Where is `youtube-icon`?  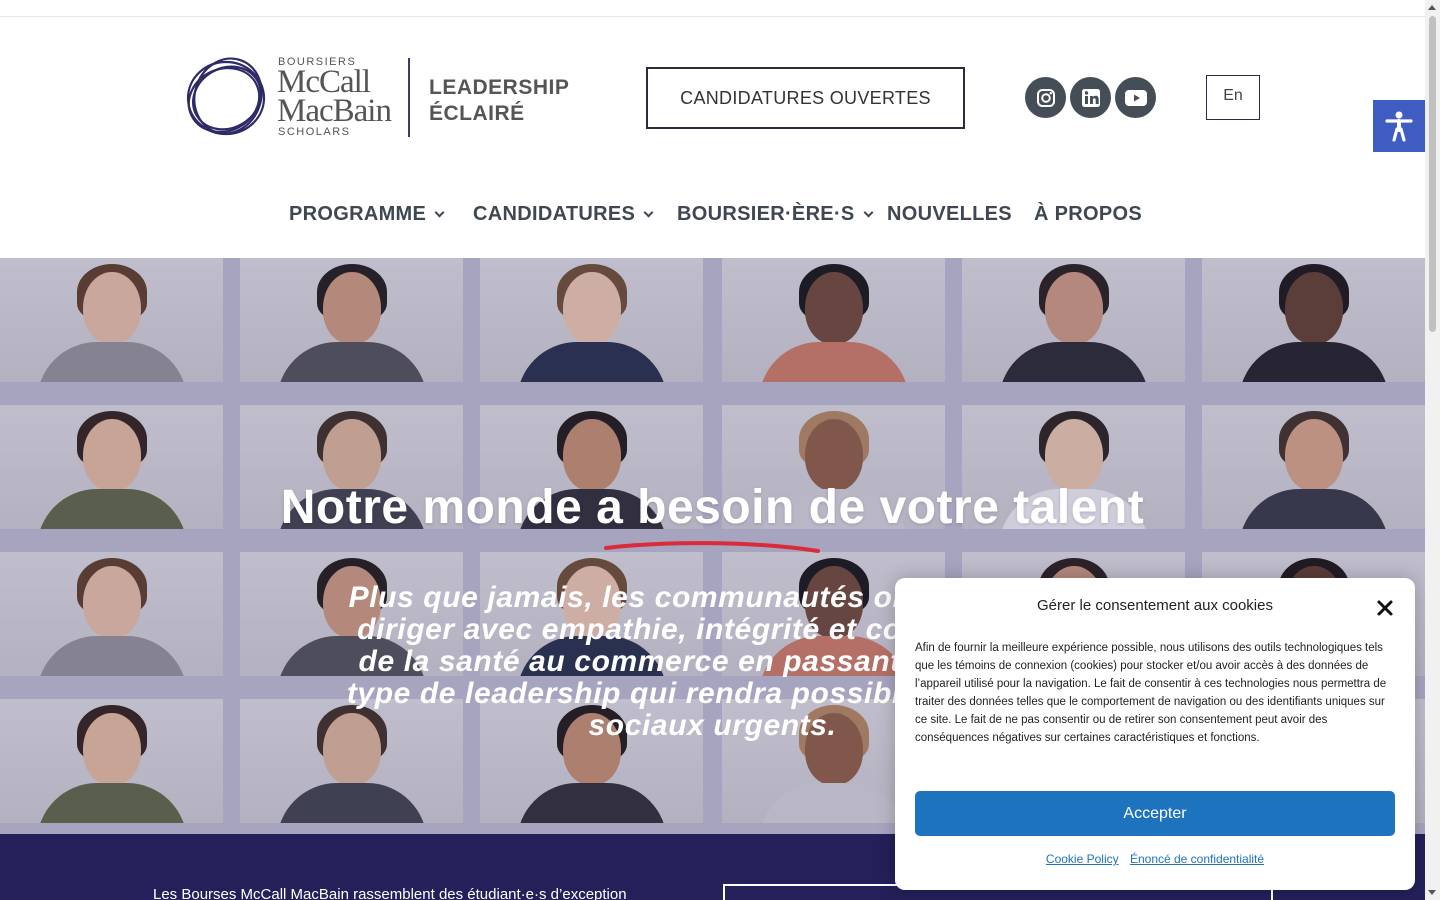
youtube-icon is located at coordinates (1135, 97).